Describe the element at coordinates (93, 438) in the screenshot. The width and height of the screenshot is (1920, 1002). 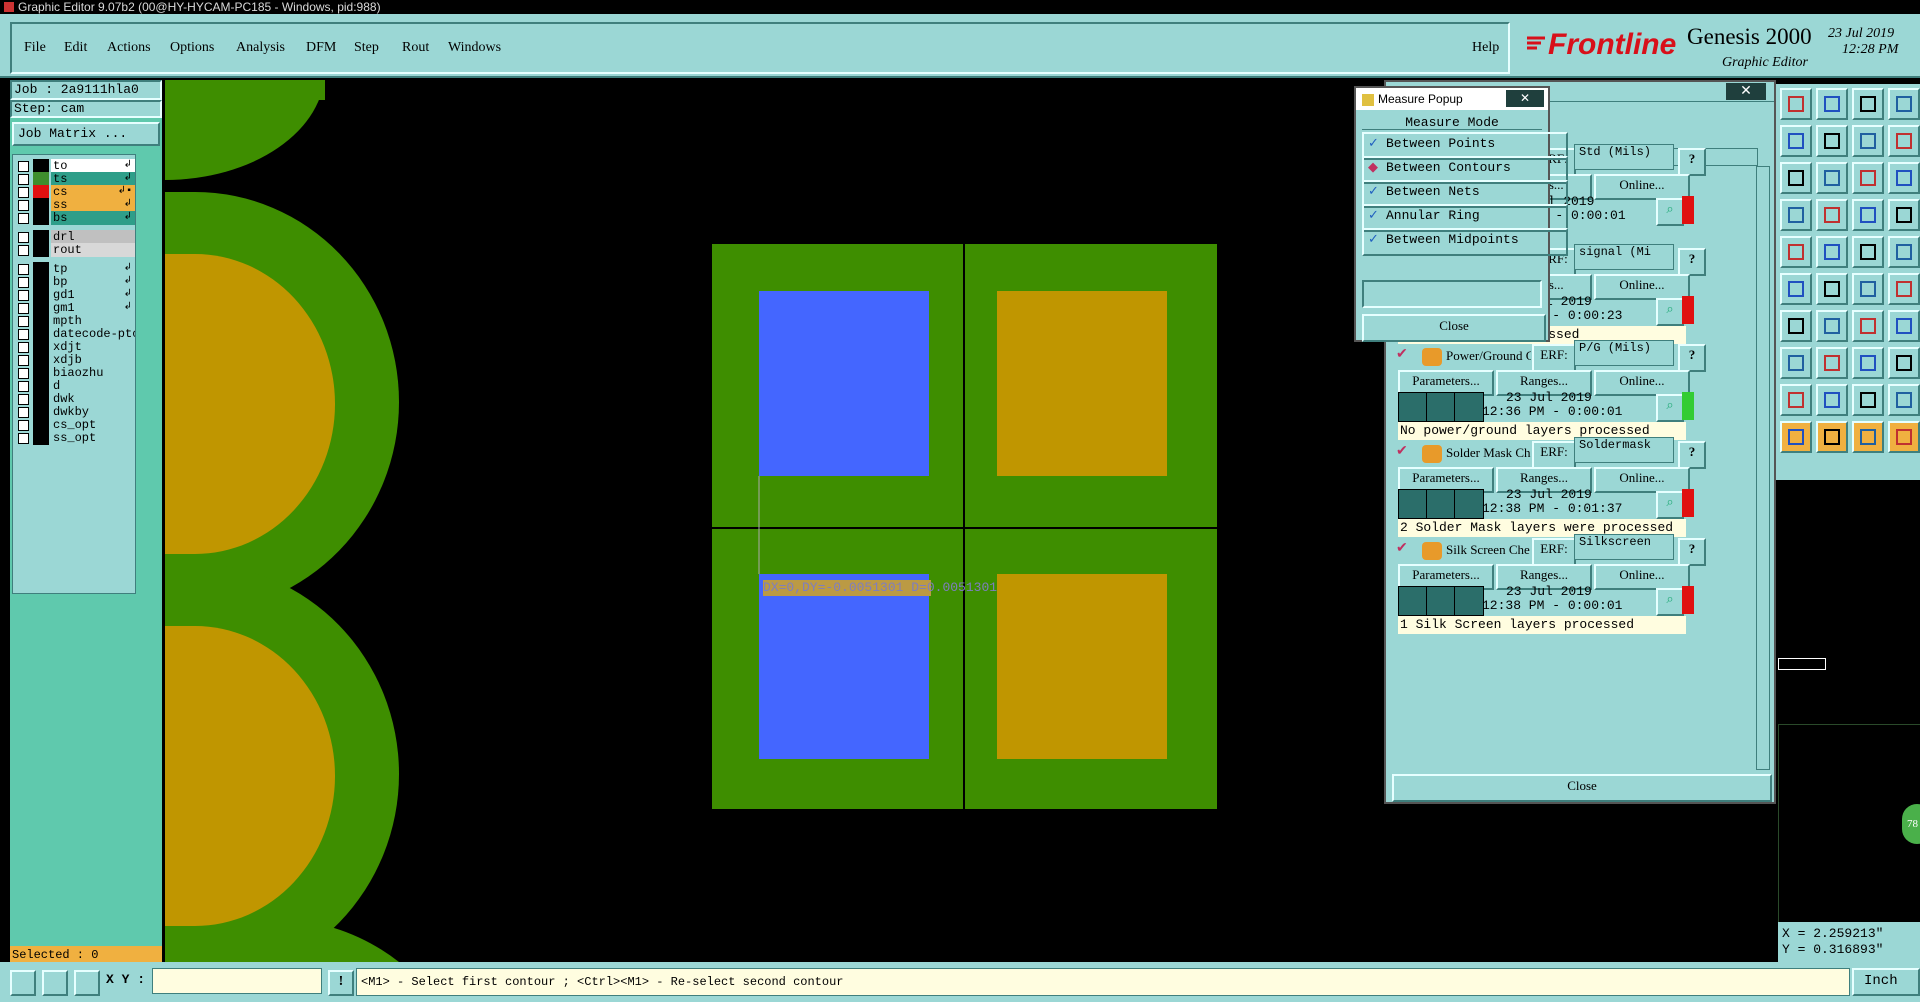
I see `layer-name: ss_opt` at that location.